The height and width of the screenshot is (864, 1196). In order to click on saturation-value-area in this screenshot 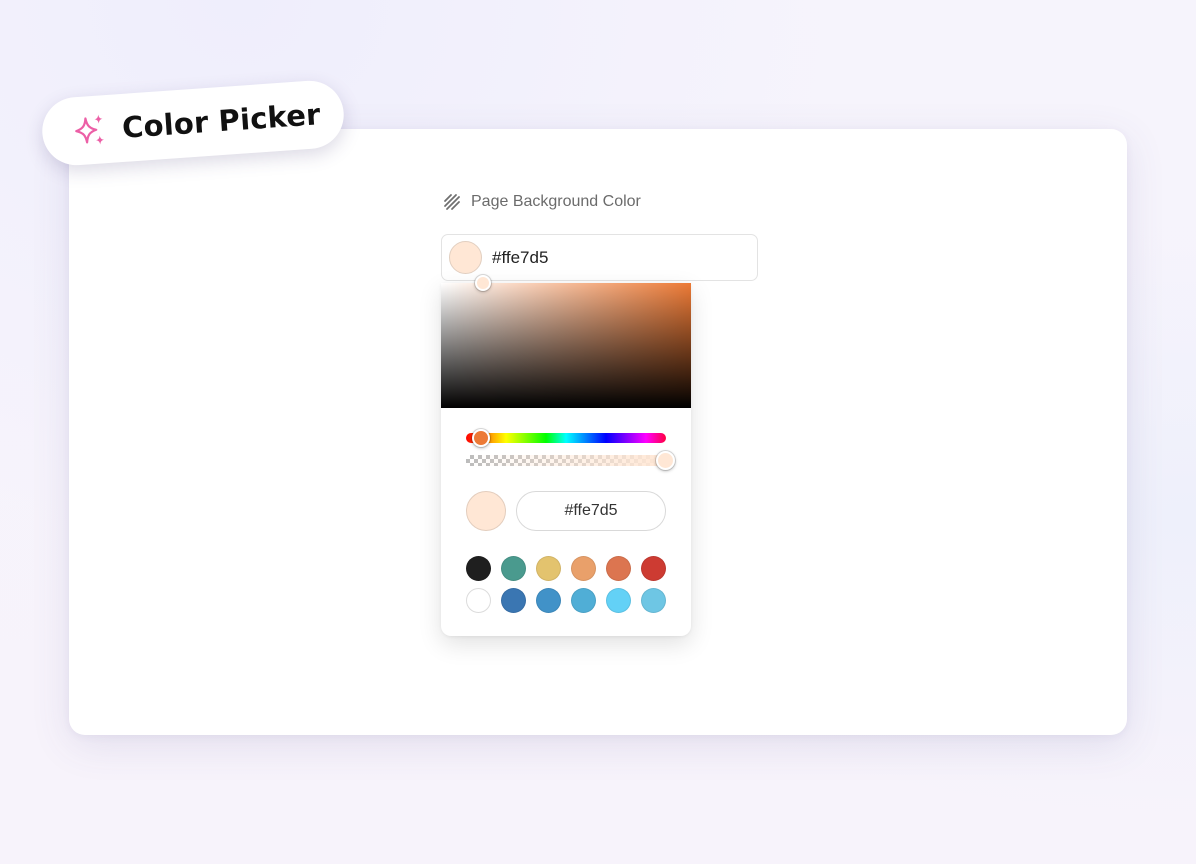, I will do `click(566, 345)`.